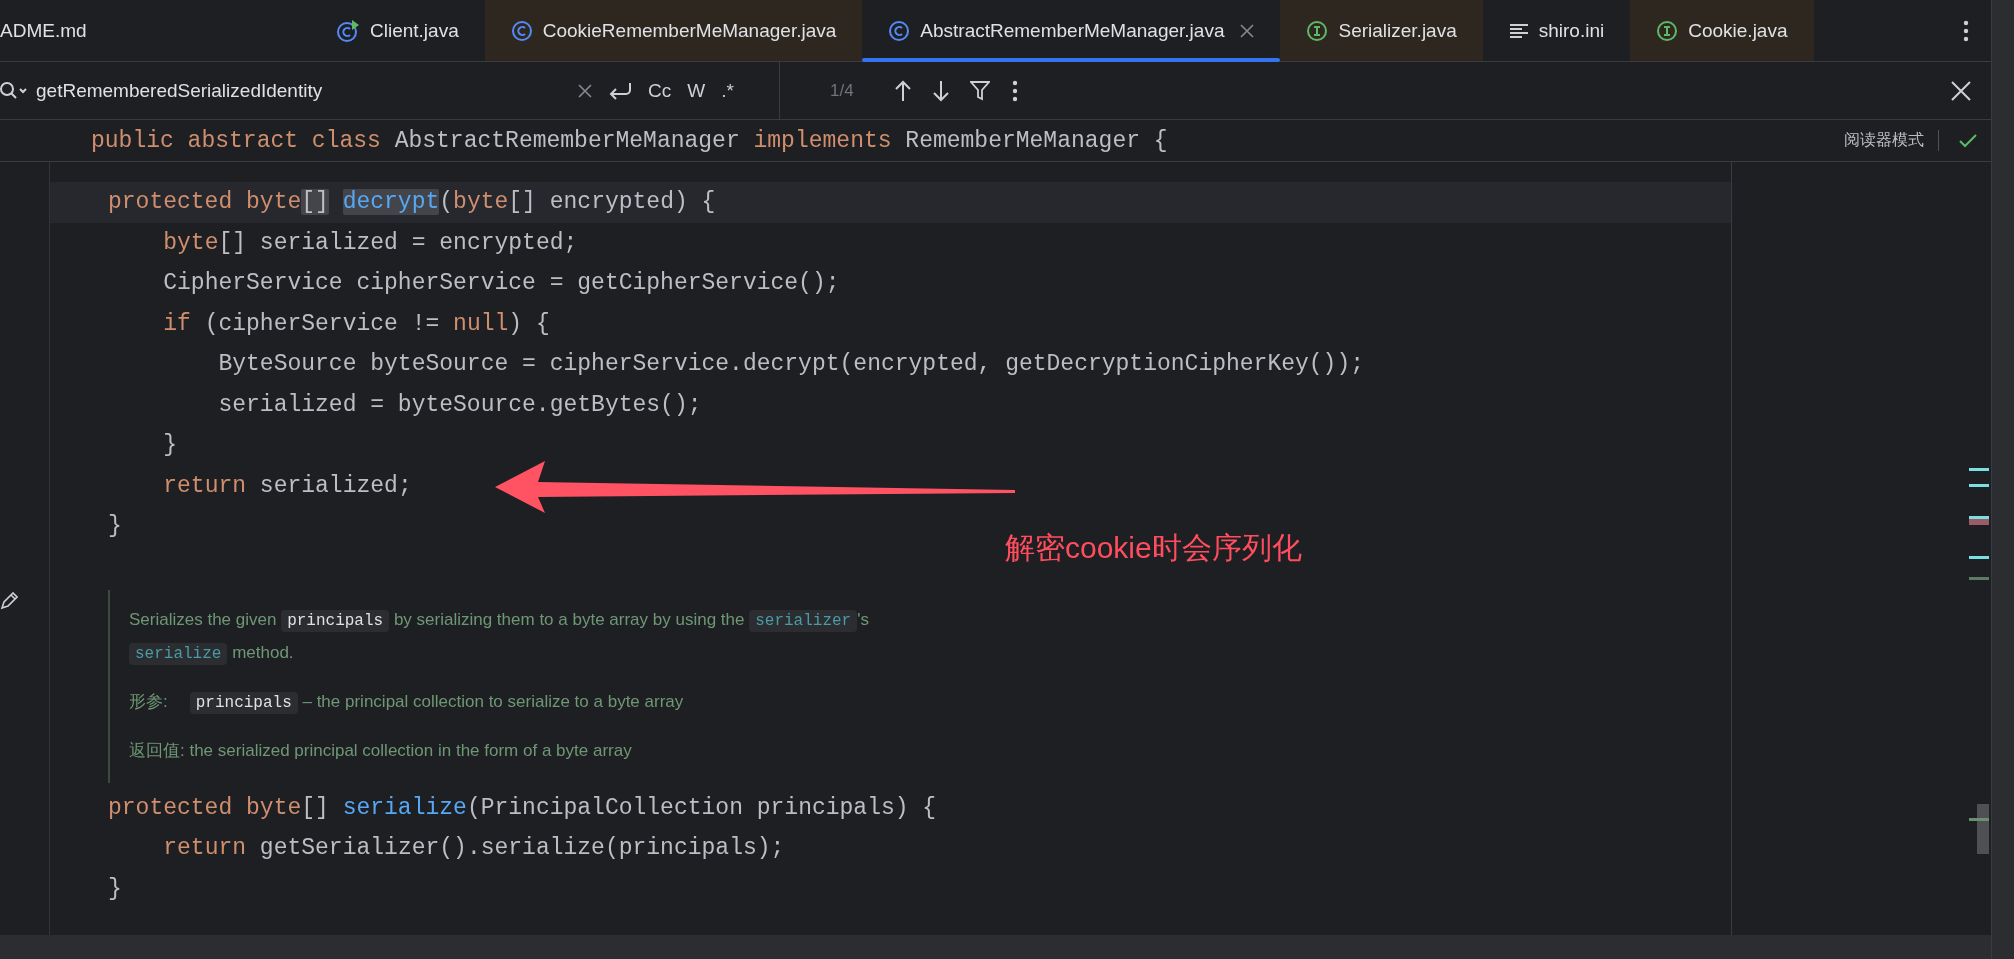 Image resolution: width=2014 pixels, height=959 pixels. I want to click on code-line: if (cipherService != null) {, so click(356, 323).